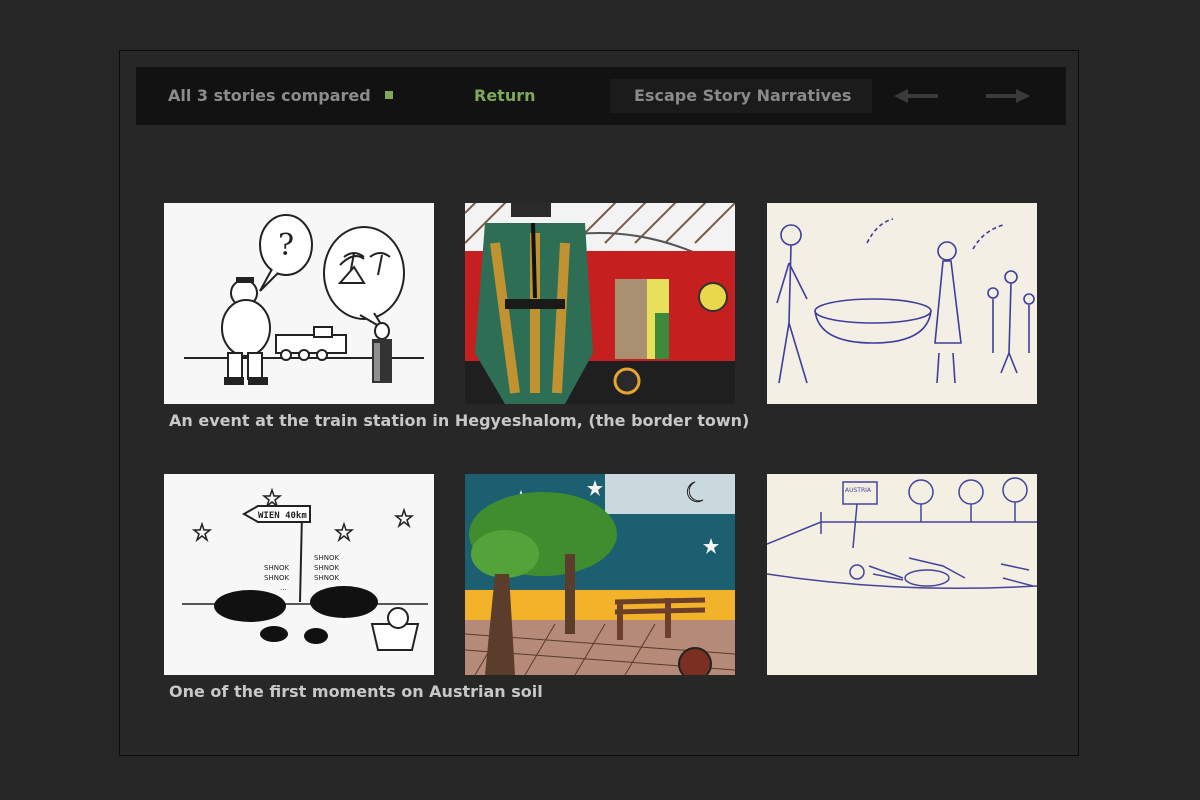 This screenshot has height=800, width=1200. Describe the element at coordinates (388, 94) in the screenshot. I see `square-bullet-icon` at that location.